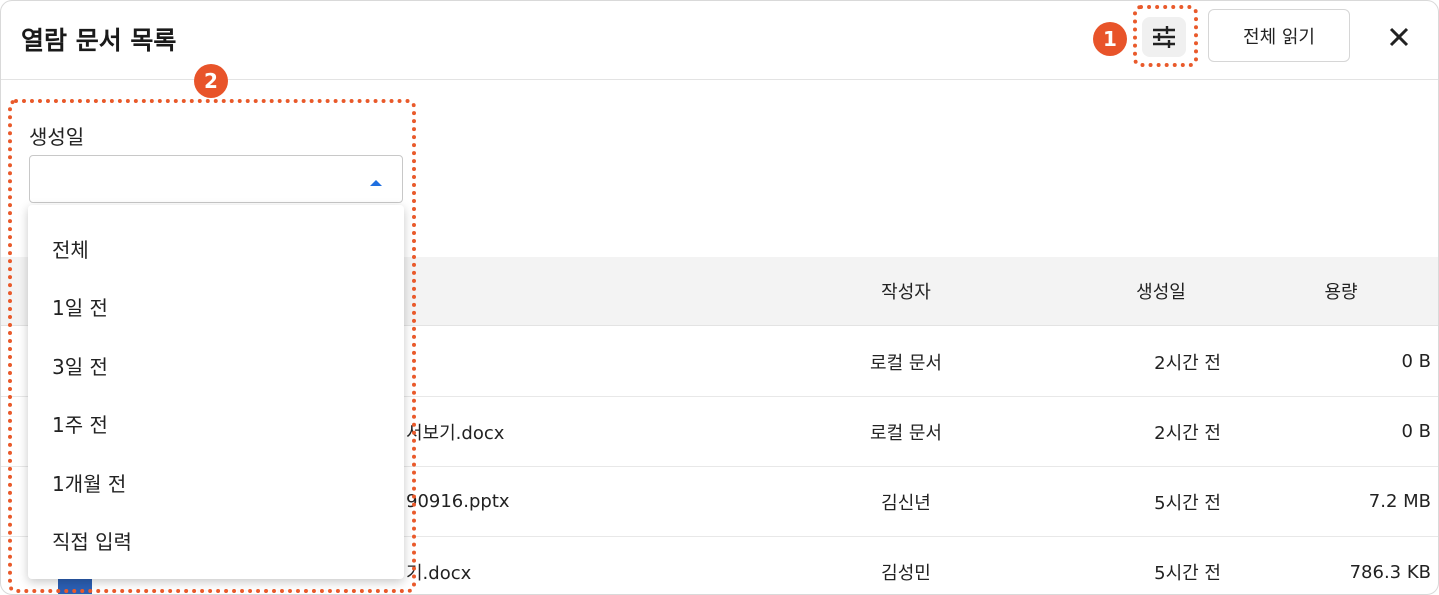 This screenshot has width=1439, height=595. What do you see at coordinates (458, 501) in the screenshot?
I see `file-name: 90916.pptx` at bounding box center [458, 501].